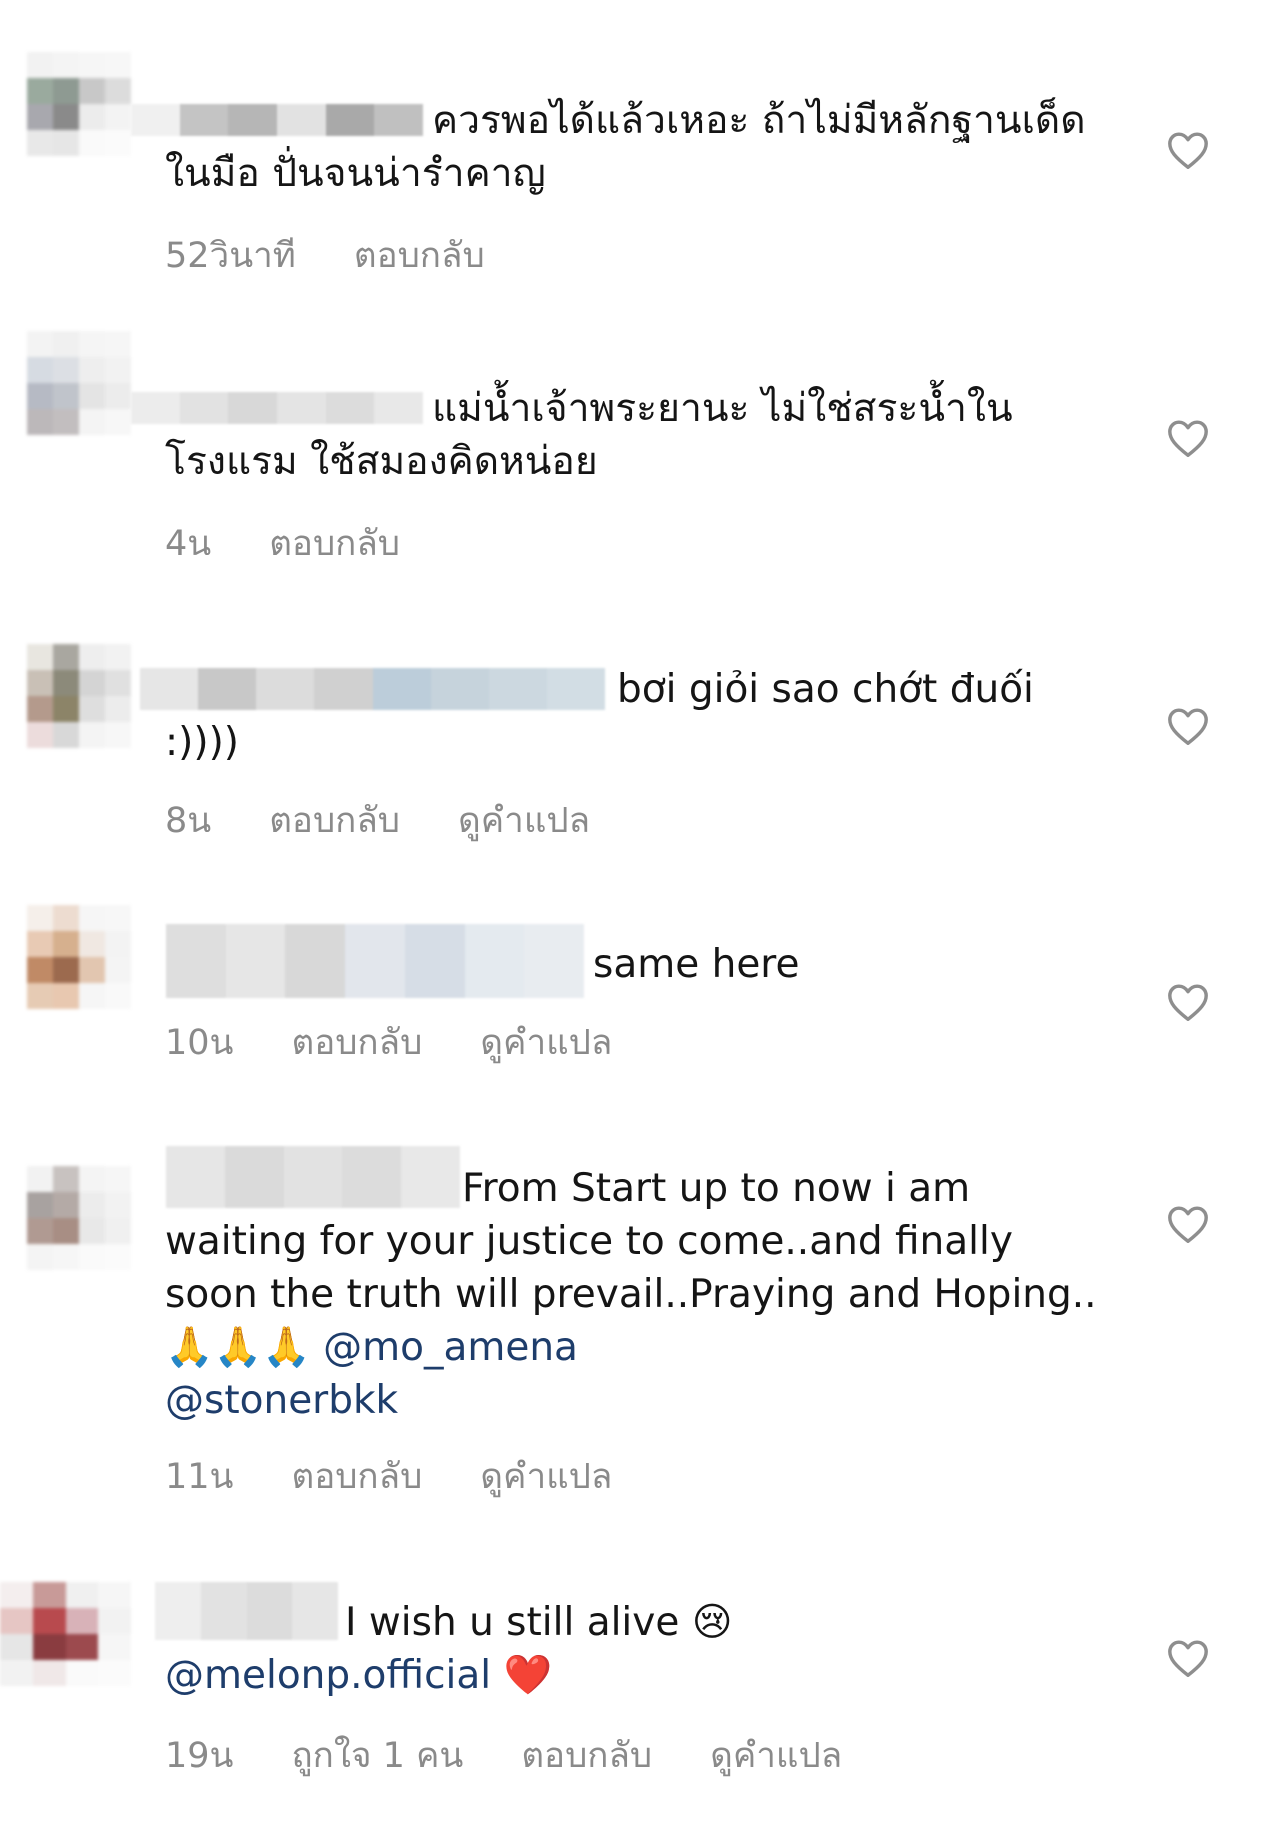  What do you see at coordinates (503, 1755) in the screenshot?
I see `comment-meta: 19น ถูกใจ 1 คน ตอบกลับ ดูคำแปล` at bounding box center [503, 1755].